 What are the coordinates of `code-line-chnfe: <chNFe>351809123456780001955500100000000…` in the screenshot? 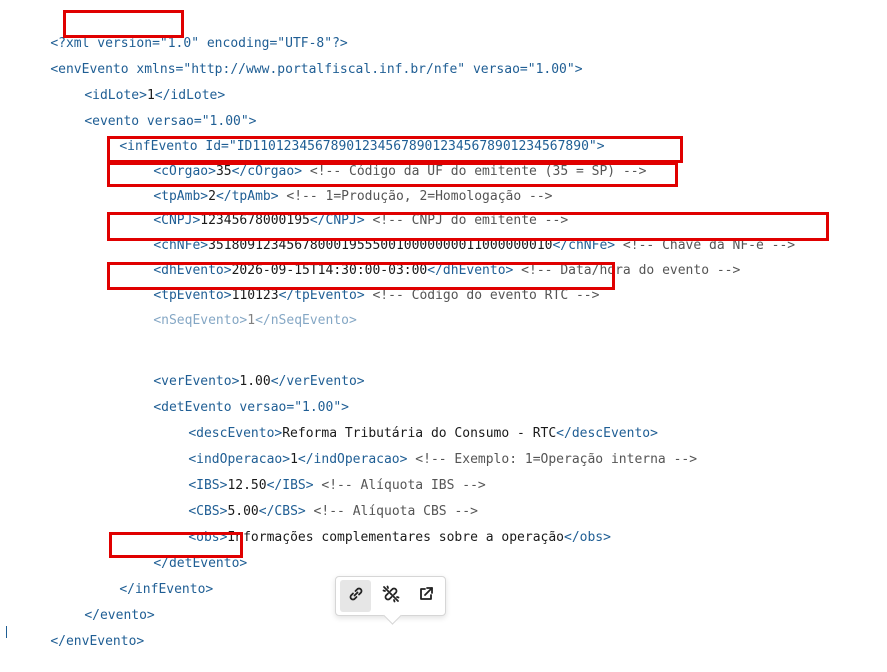 It's located at (458, 234).